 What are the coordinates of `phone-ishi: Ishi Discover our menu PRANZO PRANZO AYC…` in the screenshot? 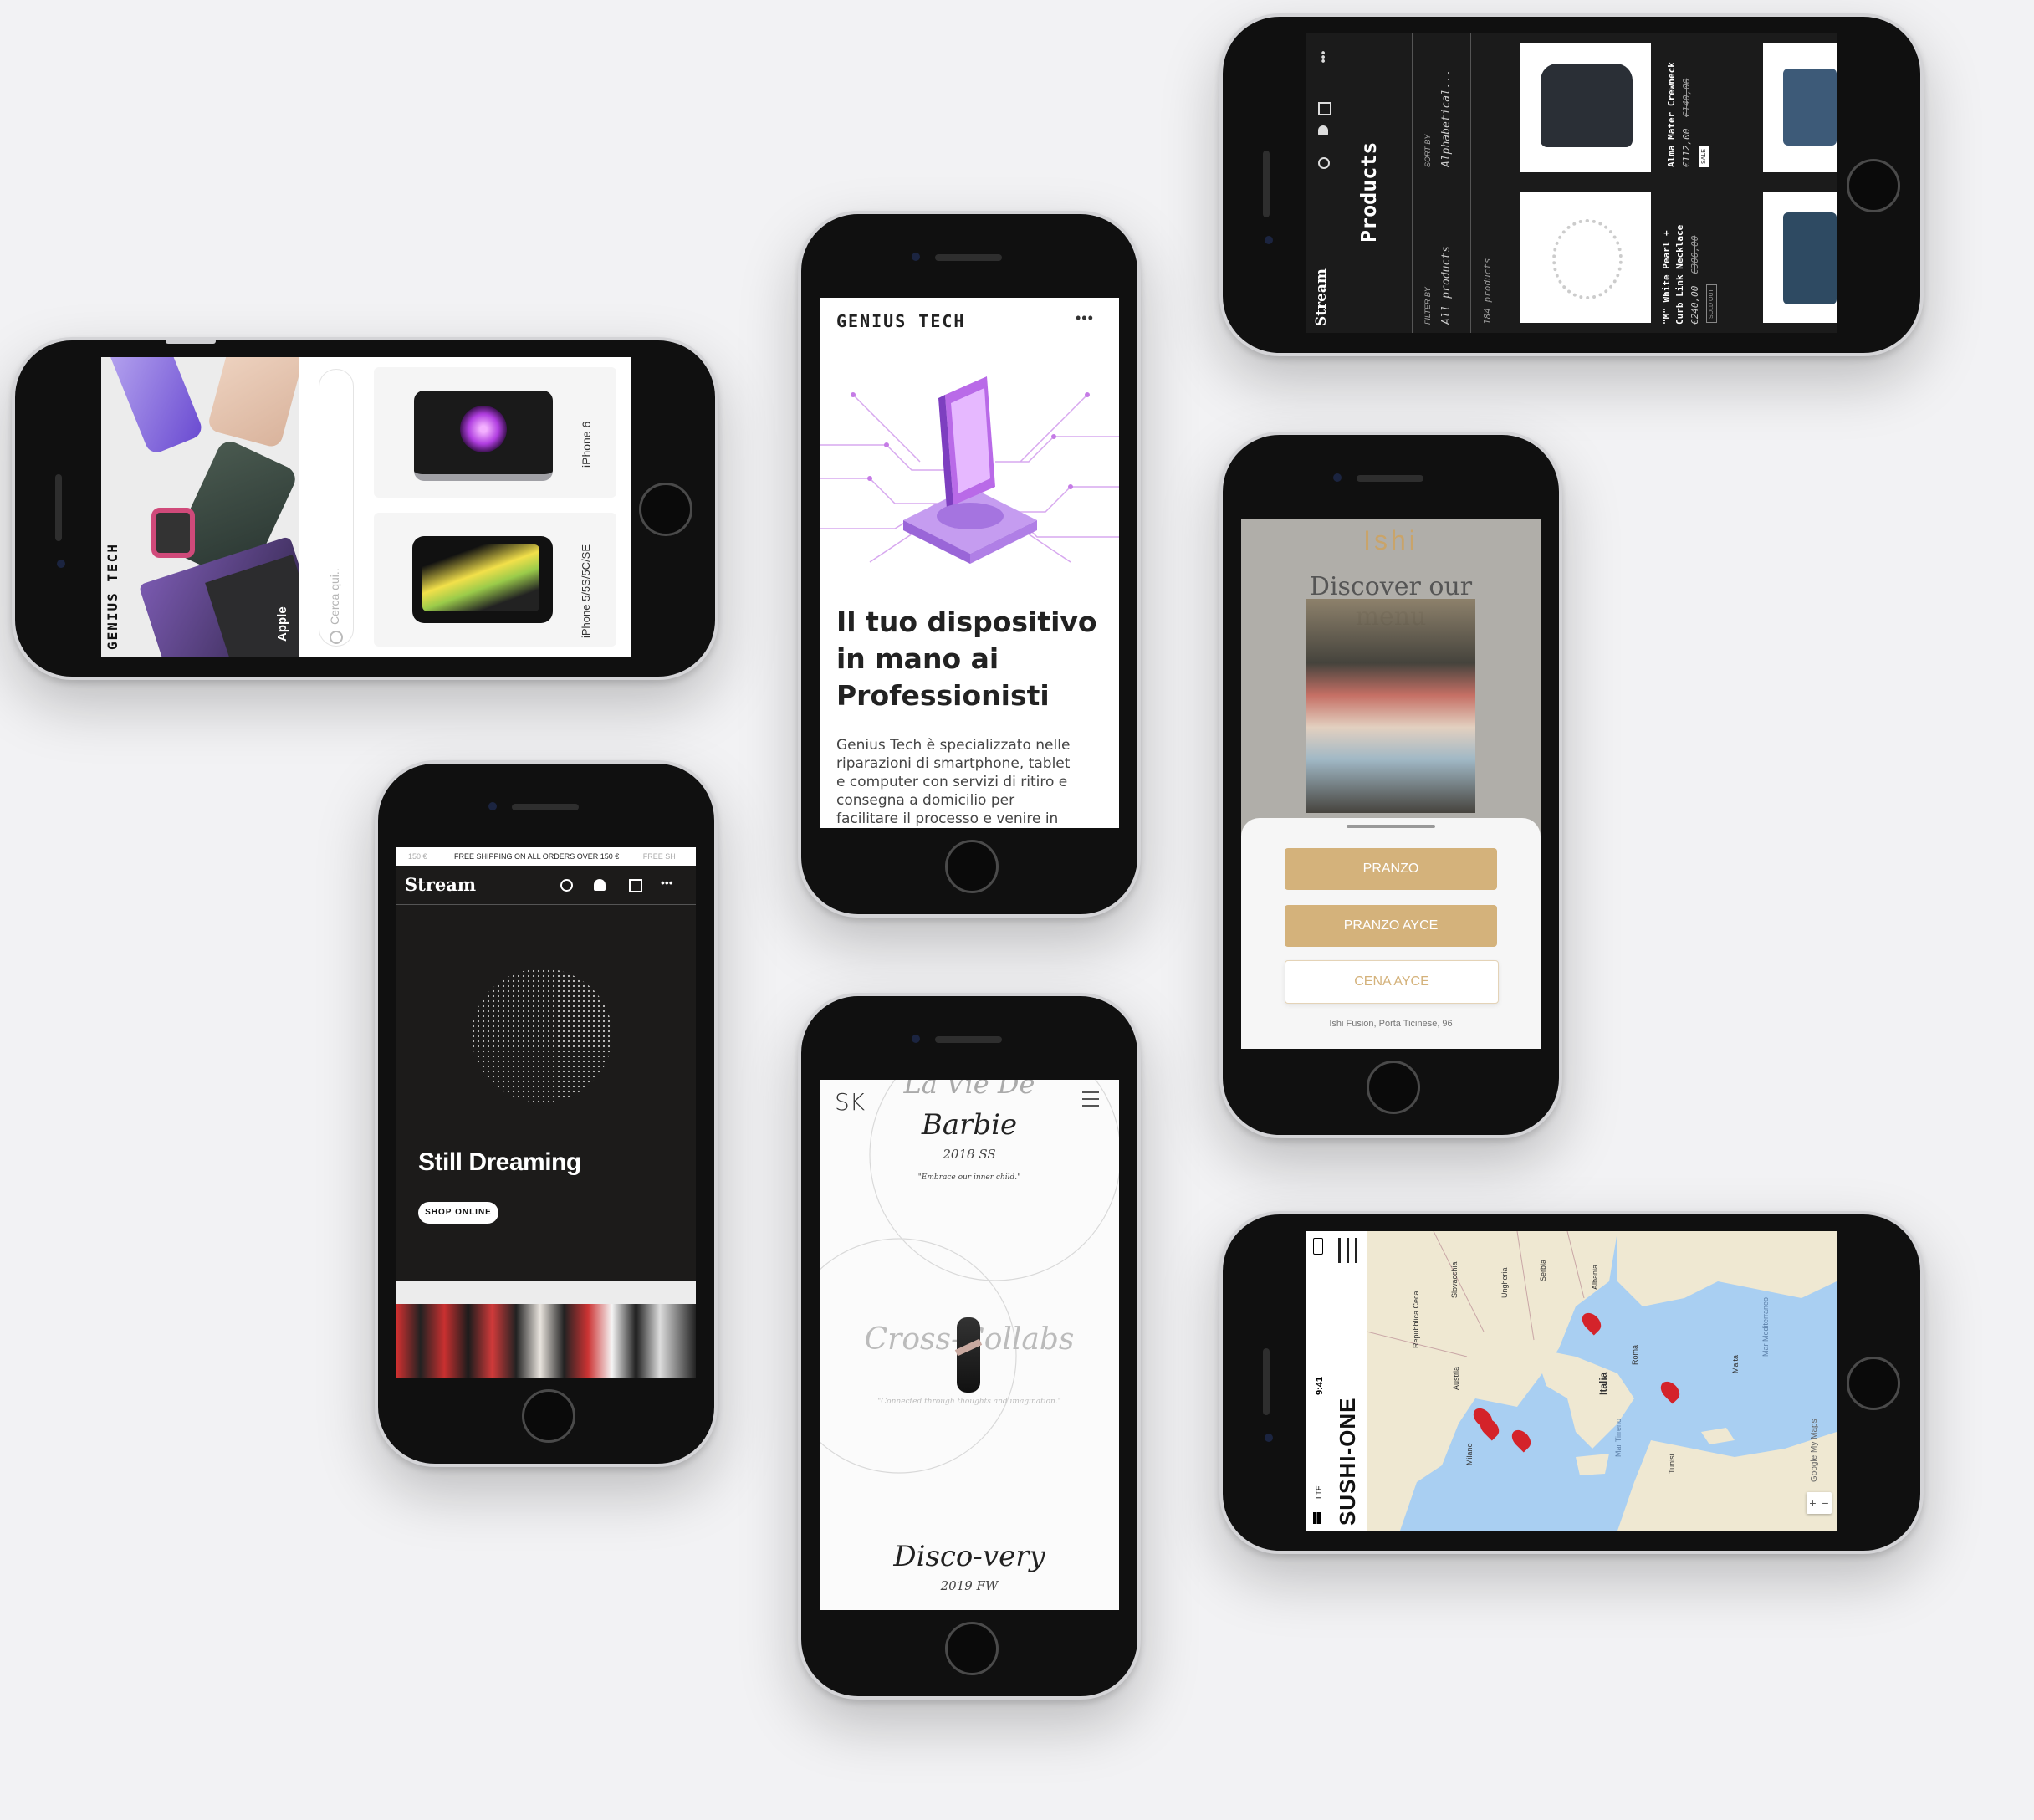 It's located at (1391, 785).